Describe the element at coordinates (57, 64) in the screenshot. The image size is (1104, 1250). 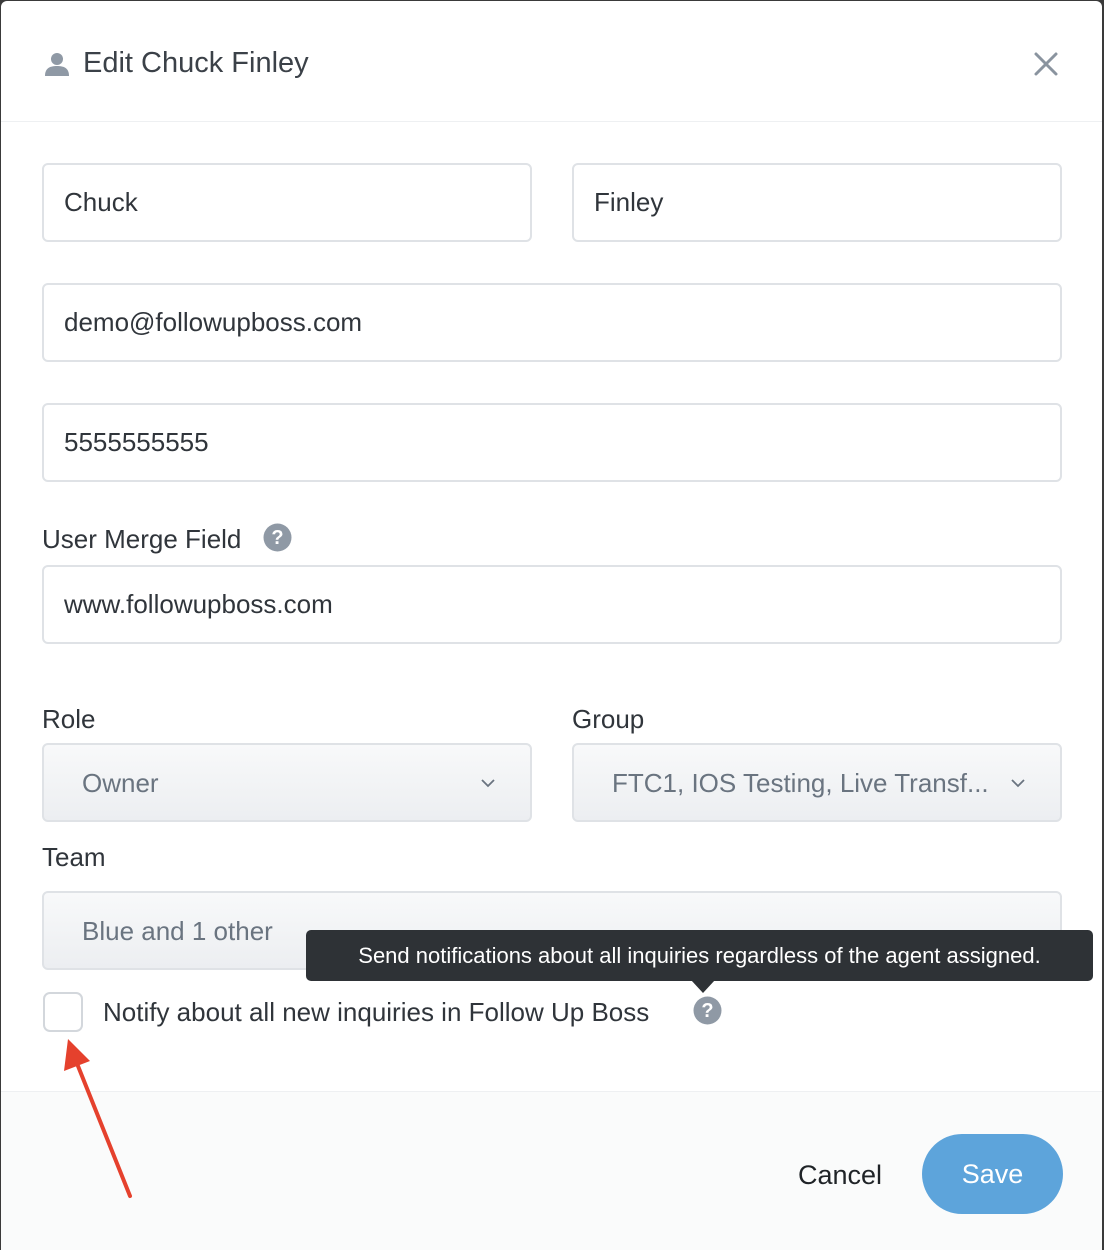
I see `user-icon` at that location.